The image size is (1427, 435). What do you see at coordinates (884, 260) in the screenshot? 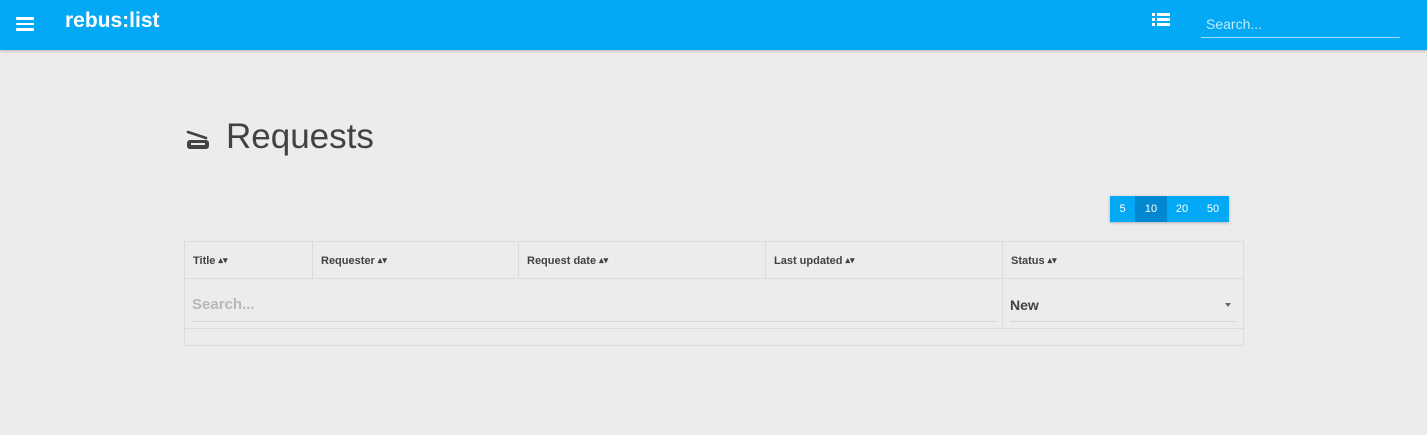
I see `column-header-last-updated: Last updated ▴▾` at bounding box center [884, 260].